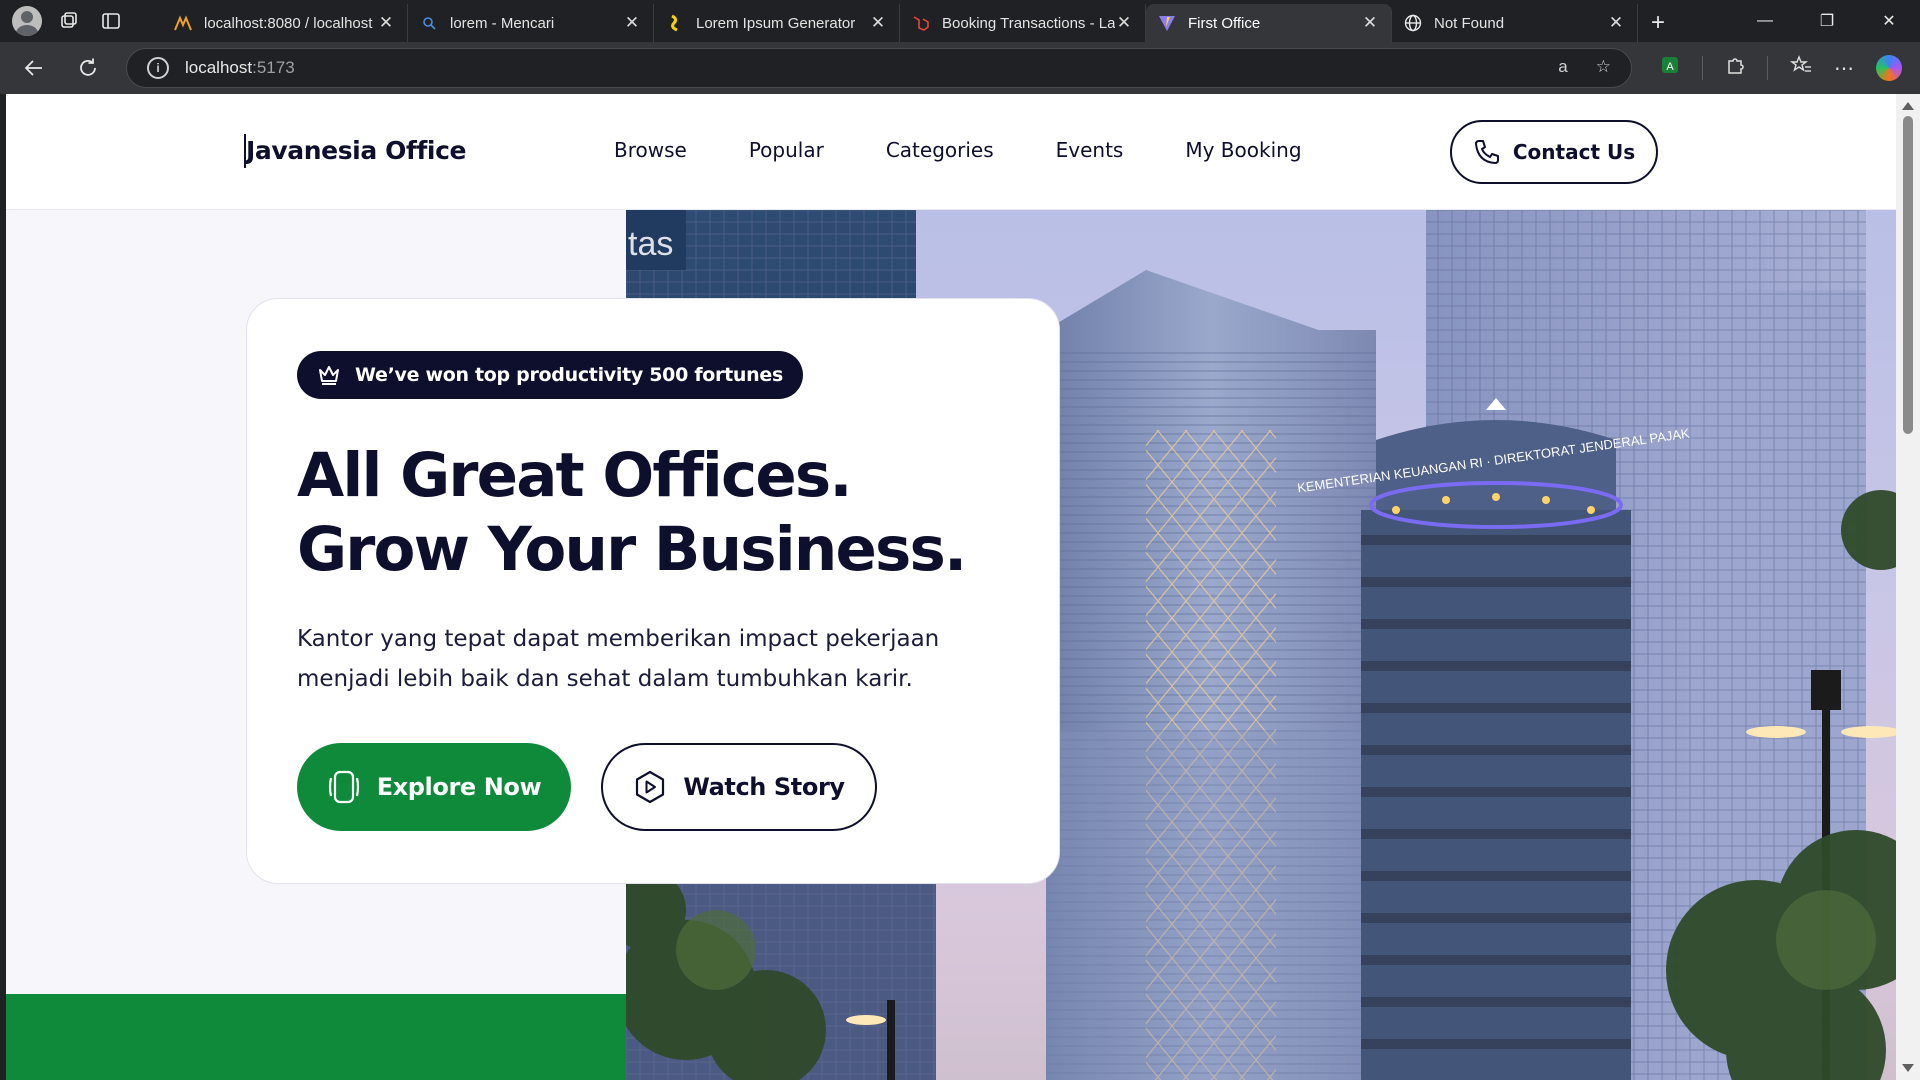  What do you see at coordinates (111, 21) in the screenshot?
I see `tab-actions-icon` at bounding box center [111, 21].